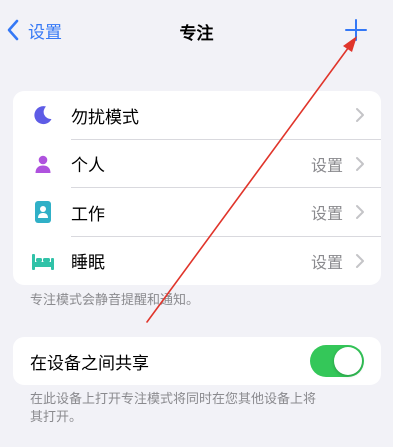 The height and width of the screenshot is (447, 393). I want to click on focus-mode-label: 个人, so click(88, 166).